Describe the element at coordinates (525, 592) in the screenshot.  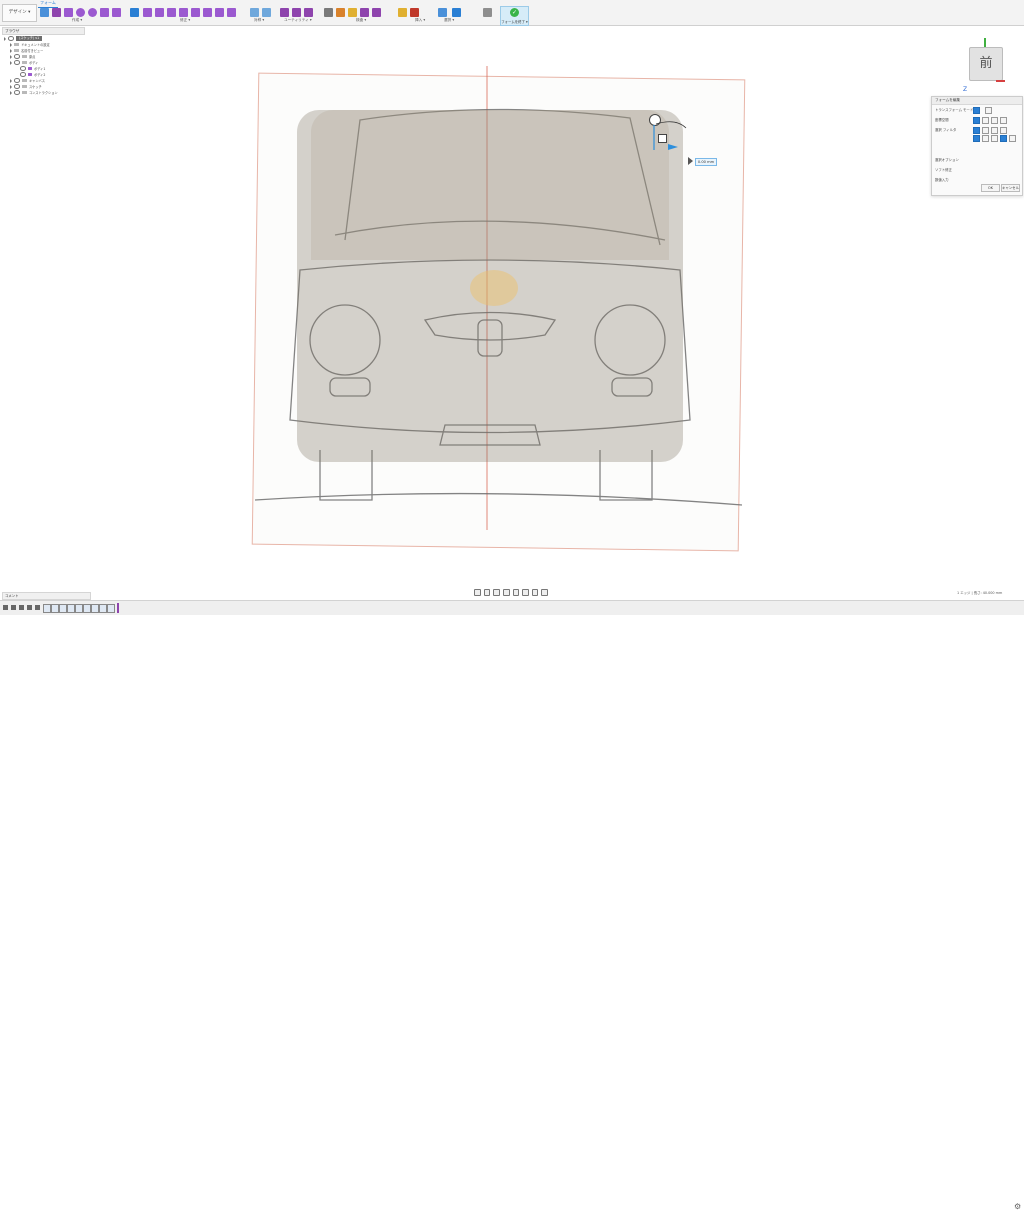
I see `display-settings-icon` at that location.